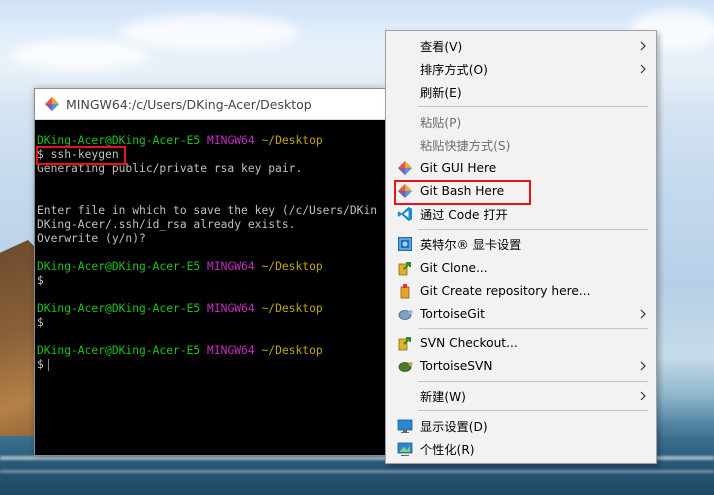 This screenshot has width=714, height=495. What do you see at coordinates (452, 314) in the screenshot?
I see `menu-item-label: TortoiseGit` at bounding box center [452, 314].